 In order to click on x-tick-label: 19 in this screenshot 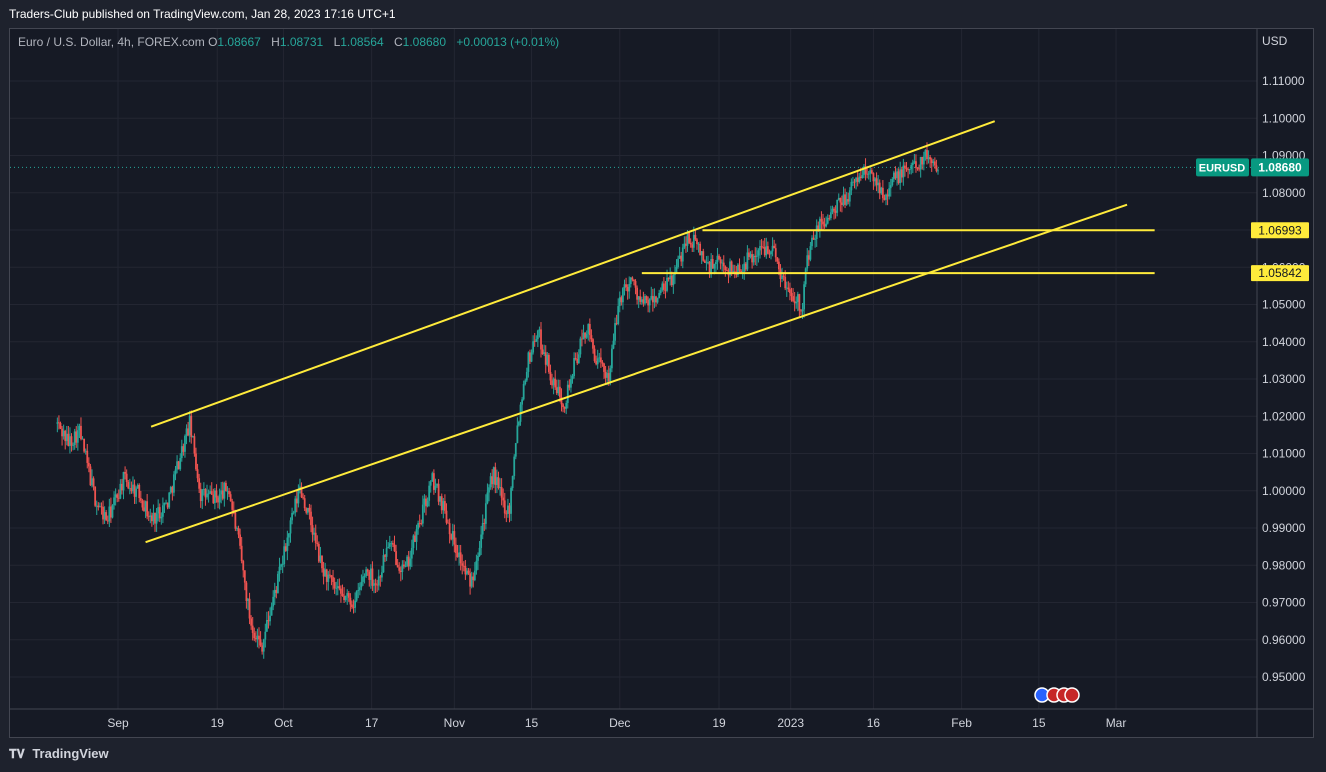, I will do `click(719, 723)`.